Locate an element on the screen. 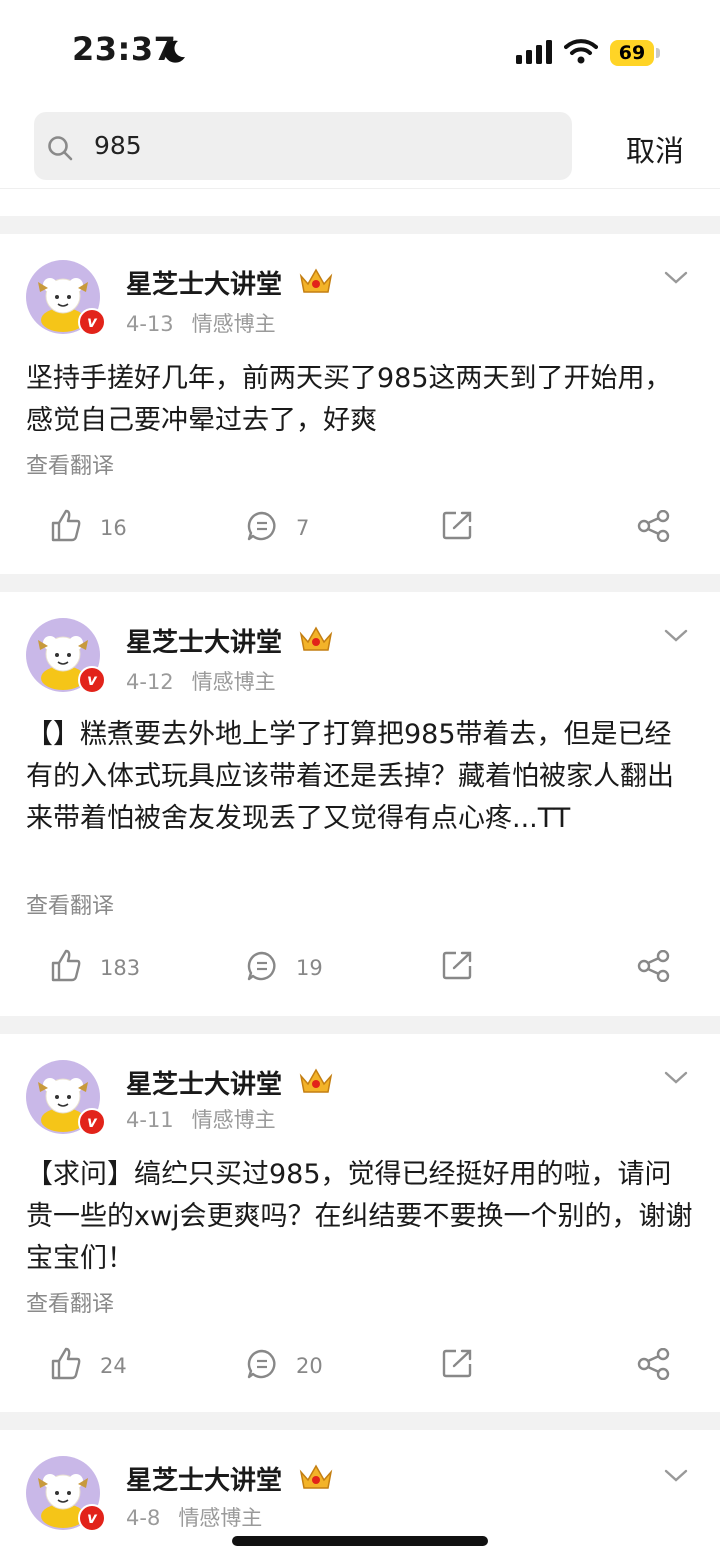 This screenshot has height=1560, width=720. like-count: 183 is located at coordinates (120, 968).